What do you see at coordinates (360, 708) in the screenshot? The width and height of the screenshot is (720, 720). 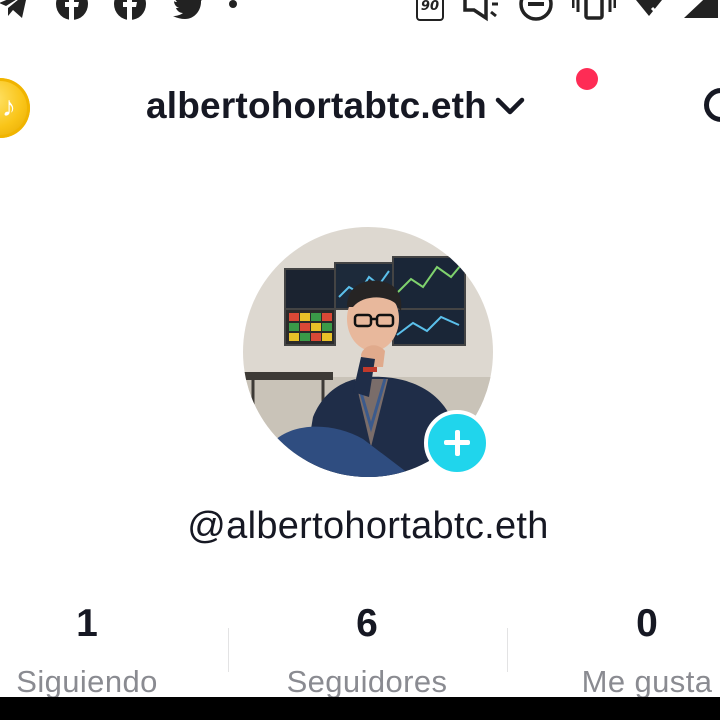 I see `bottom-edge` at bounding box center [360, 708].